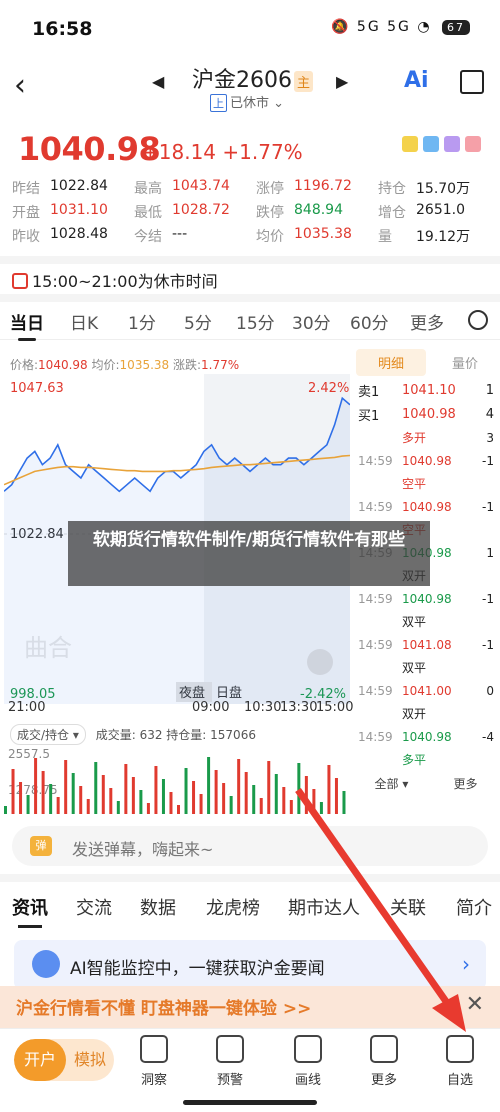 This screenshot has height=1112, width=500. I want to click on news-tab: 龙虎榜, so click(233, 907).